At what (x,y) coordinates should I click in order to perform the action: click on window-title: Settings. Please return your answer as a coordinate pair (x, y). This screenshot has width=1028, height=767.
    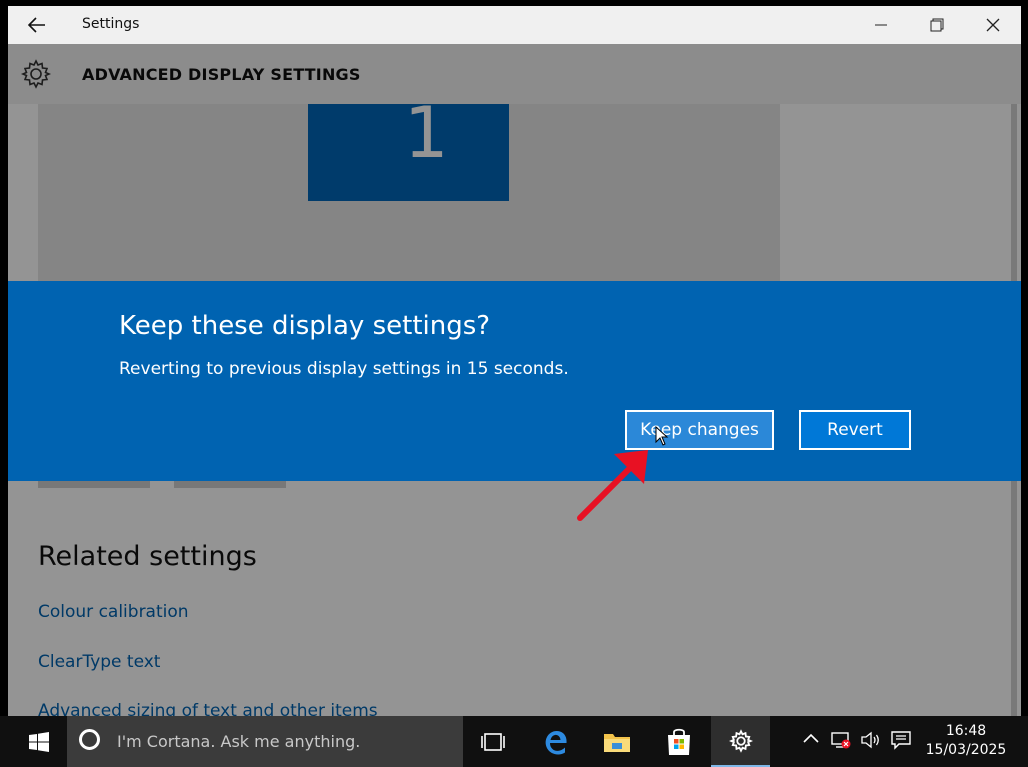
    Looking at the image, I should click on (111, 24).